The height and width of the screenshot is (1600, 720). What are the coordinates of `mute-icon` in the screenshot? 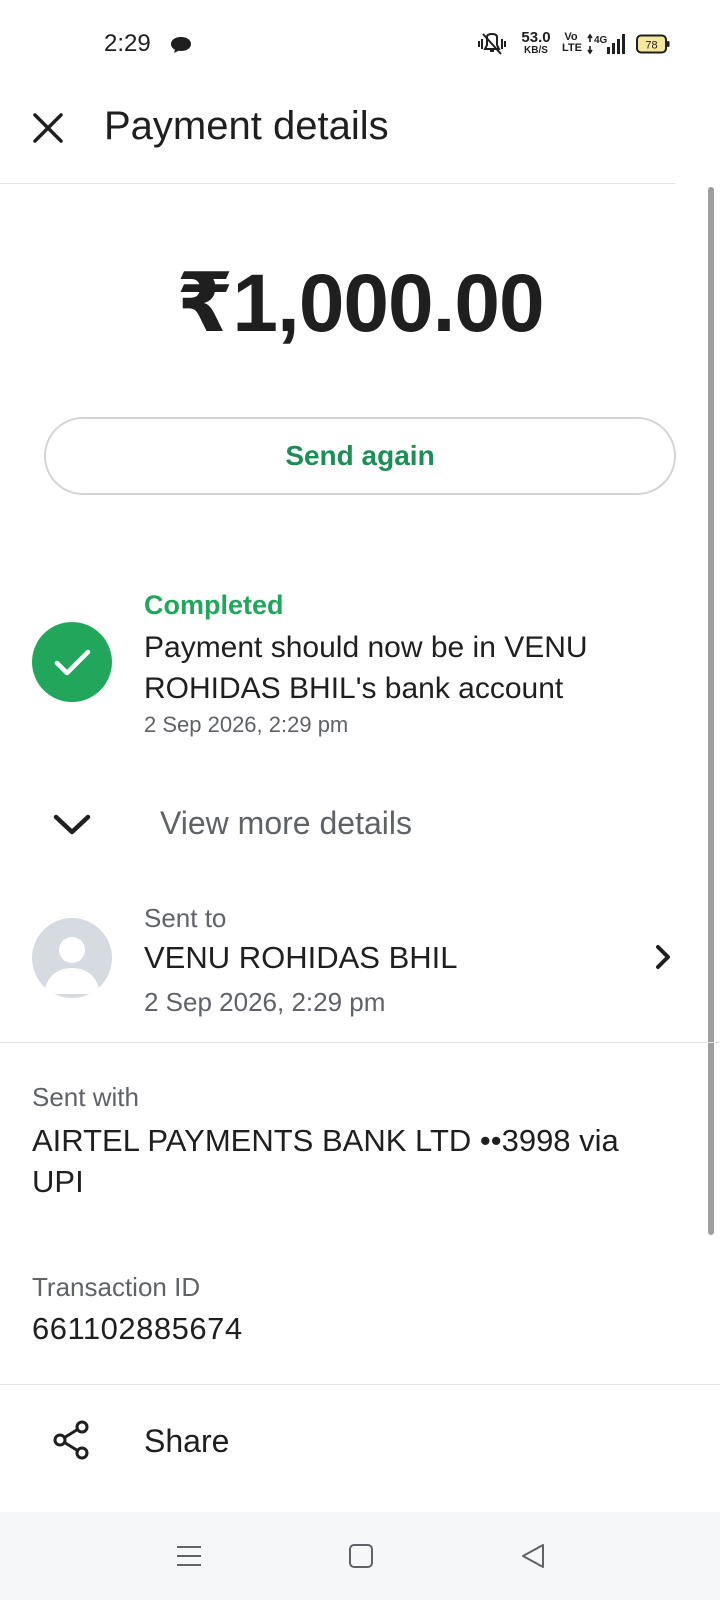 It's located at (492, 43).